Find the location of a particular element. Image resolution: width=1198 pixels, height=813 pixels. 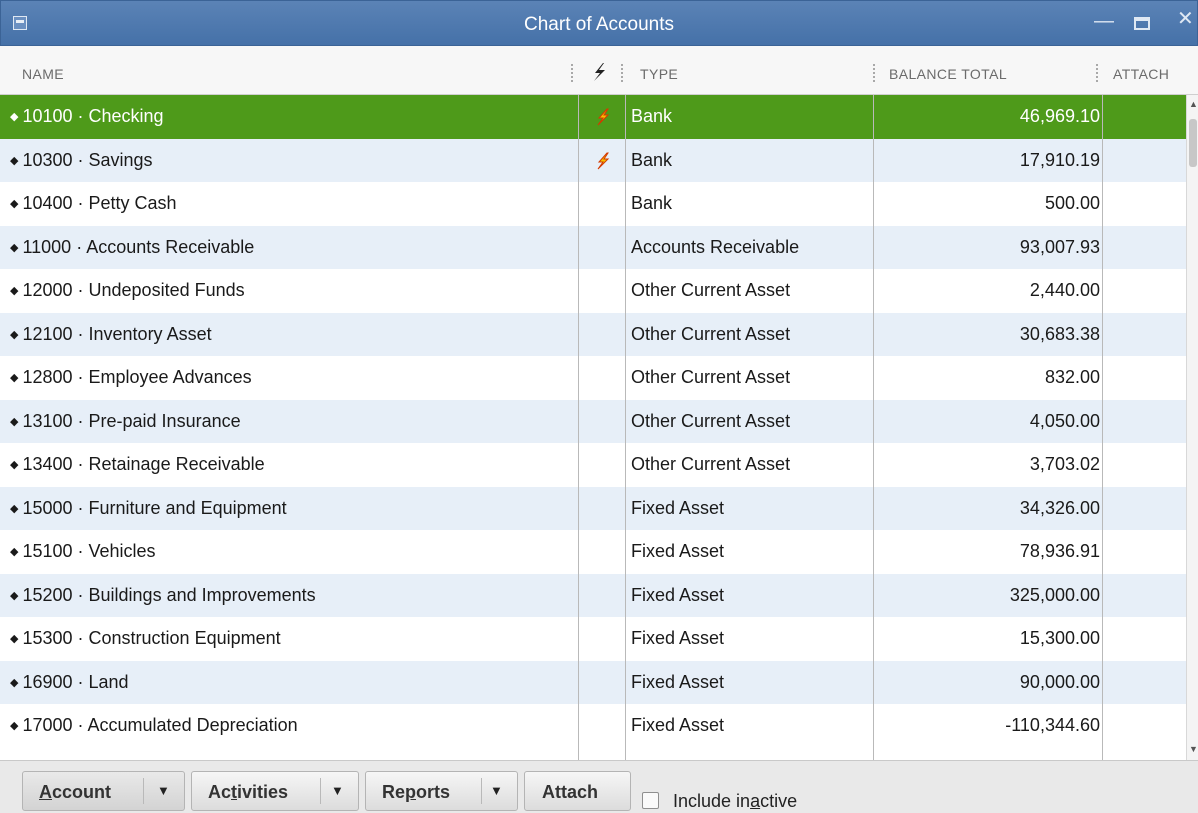

account-balance: 93,007.93 is located at coordinates (1059, 246).